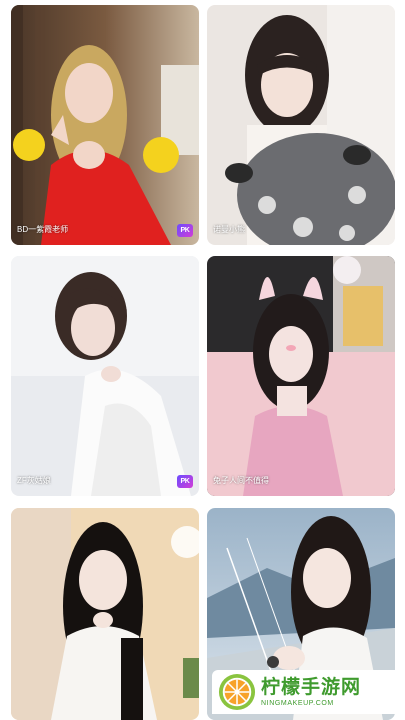  What do you see at coordinates (43, 229) in the screenshot?
I see `streamer-name: BD一紫霞老师` at bounding box center [43, 229].